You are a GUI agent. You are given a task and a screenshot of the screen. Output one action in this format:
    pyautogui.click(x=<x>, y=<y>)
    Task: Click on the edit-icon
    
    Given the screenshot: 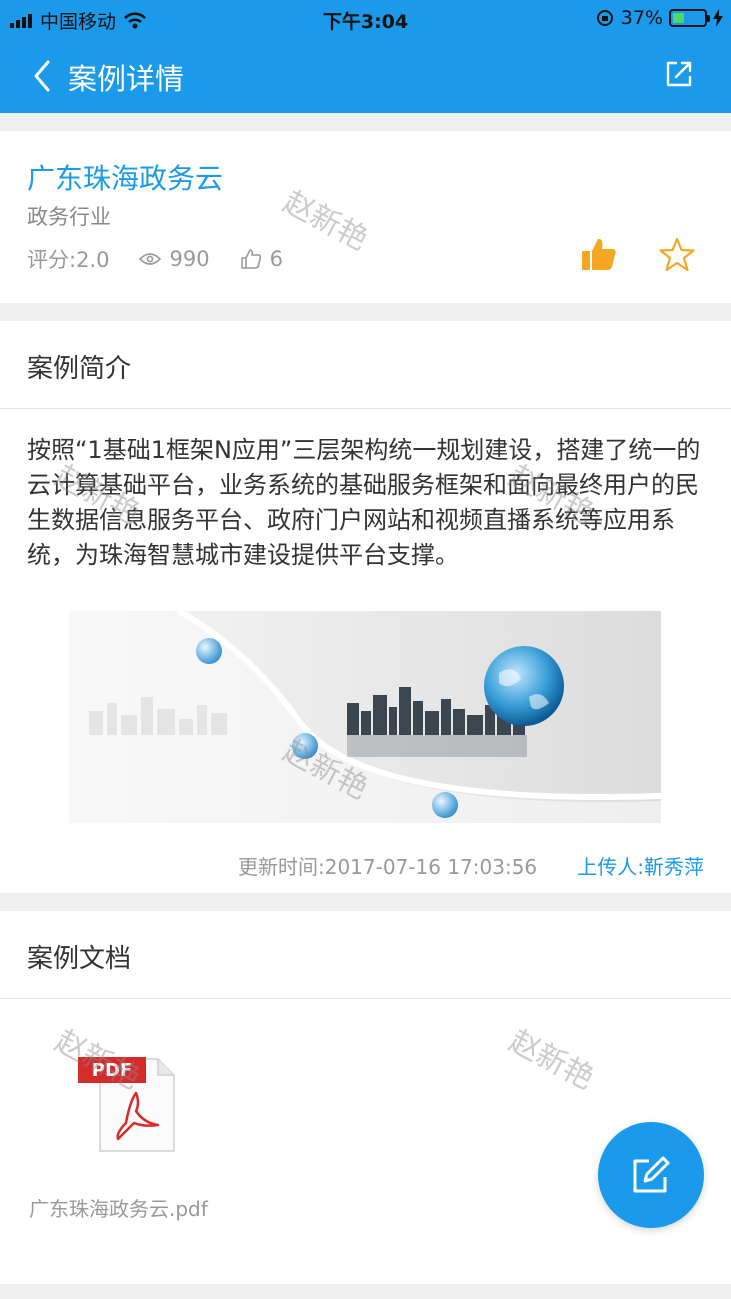 What is the action you would take?
    pyautogui.click(x=651, y=1174)
    